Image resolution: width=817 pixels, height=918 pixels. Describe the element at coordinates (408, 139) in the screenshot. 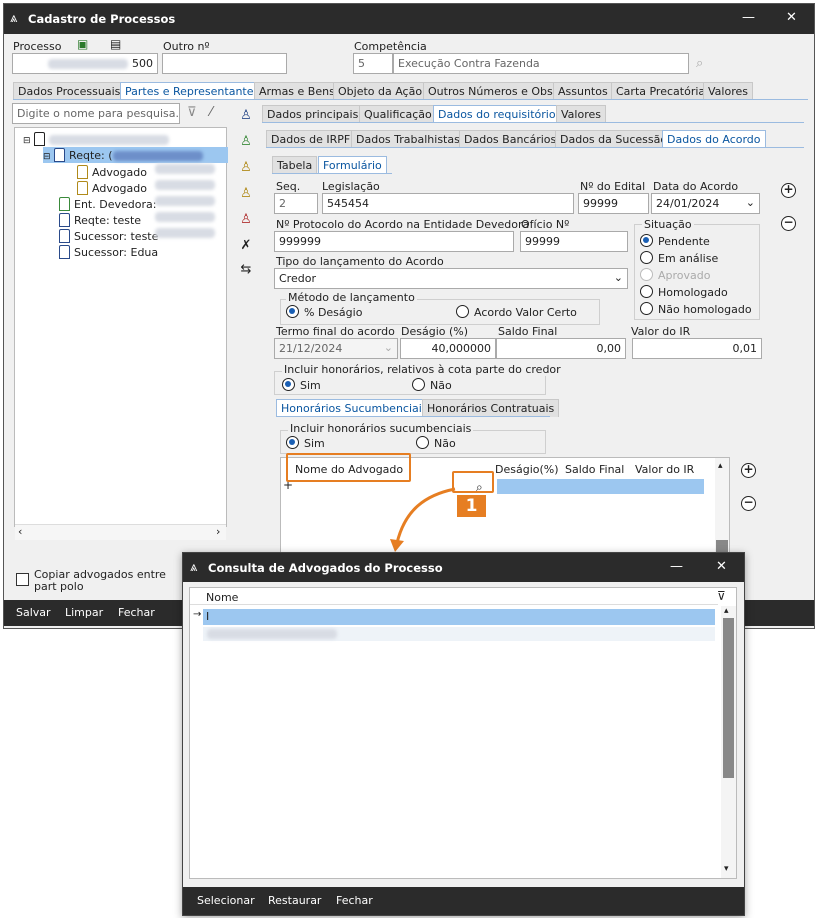

I see `tab-trabalhistas: Dados Trabalhistas` at that location.